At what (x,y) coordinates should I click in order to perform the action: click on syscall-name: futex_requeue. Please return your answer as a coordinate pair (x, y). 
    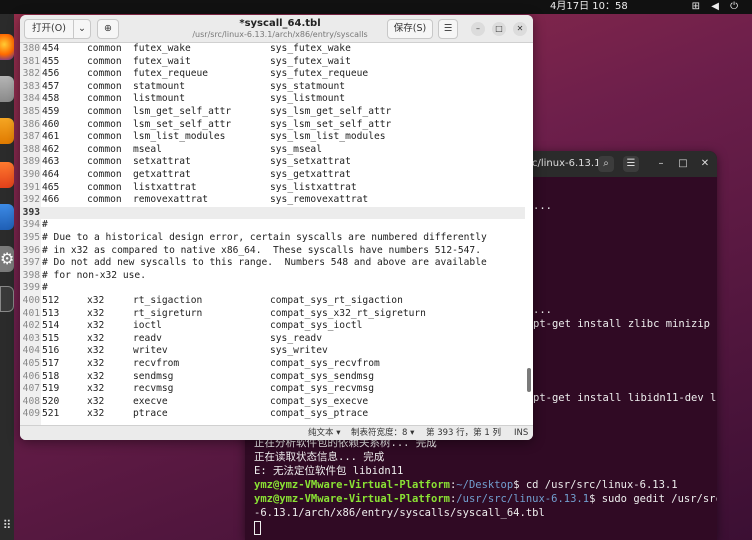
    Looking at the image, I should click on (171, 74).